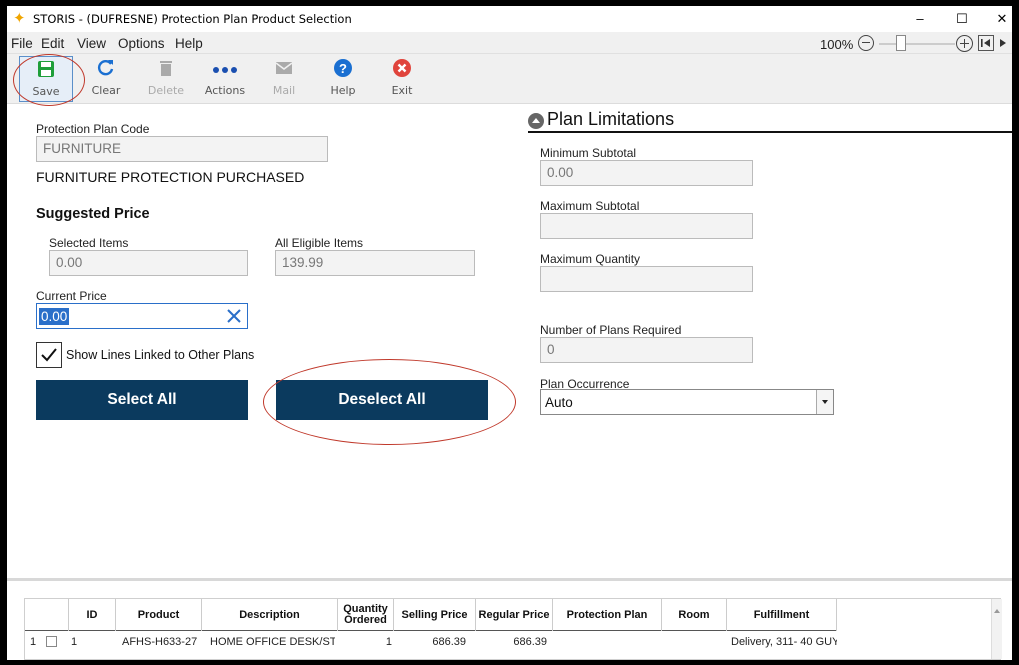 The width and height of the screenshot is (1019, 665). I want to click on cell-regular-price: 686.39, so click(530, 642).